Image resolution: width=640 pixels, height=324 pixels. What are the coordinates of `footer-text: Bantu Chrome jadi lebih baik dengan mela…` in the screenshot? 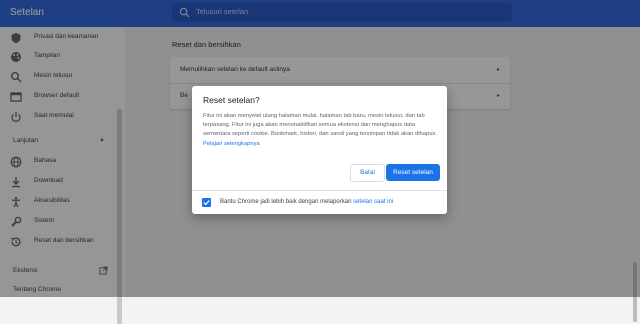 It's located at (306, 202).